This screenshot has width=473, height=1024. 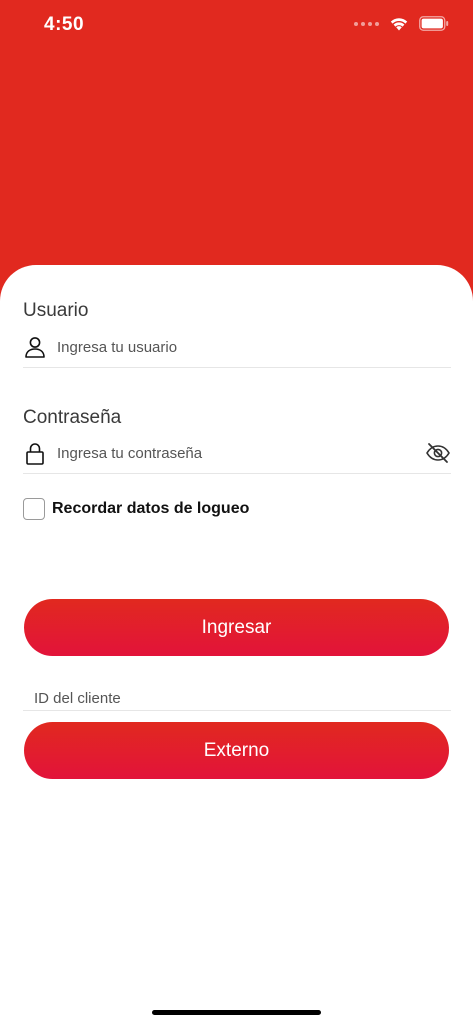 What do you see at coordinates (236, 627) in the screenshot?
I see `login-button: Ingresar` at bounding box center [236, 627].